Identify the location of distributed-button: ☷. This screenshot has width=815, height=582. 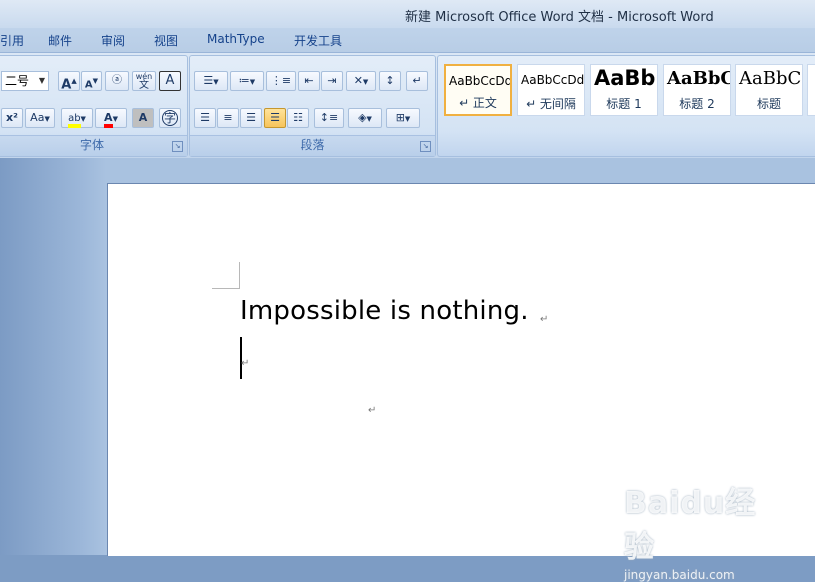
(298, 118).